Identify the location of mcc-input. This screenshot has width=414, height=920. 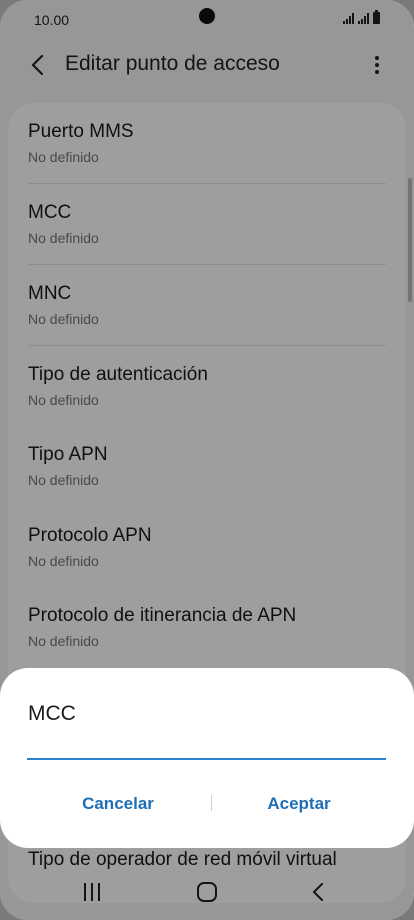
(206, 747).